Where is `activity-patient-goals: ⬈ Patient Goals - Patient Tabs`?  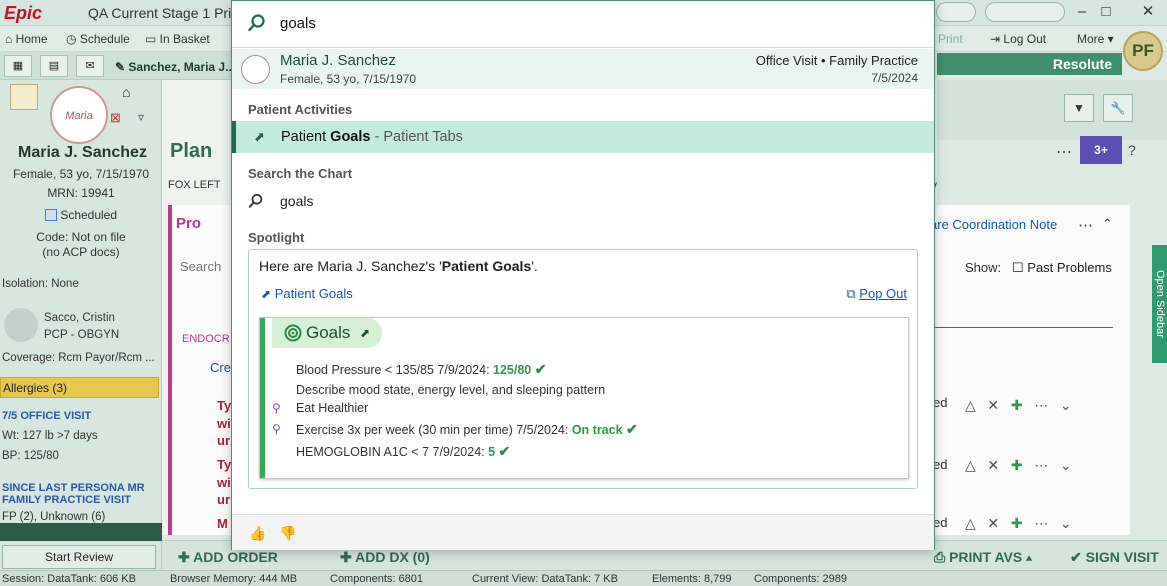 activity-patient-goals: ⬈ Patient Goals - Patient Tabs is located at coordinates (583, 137).